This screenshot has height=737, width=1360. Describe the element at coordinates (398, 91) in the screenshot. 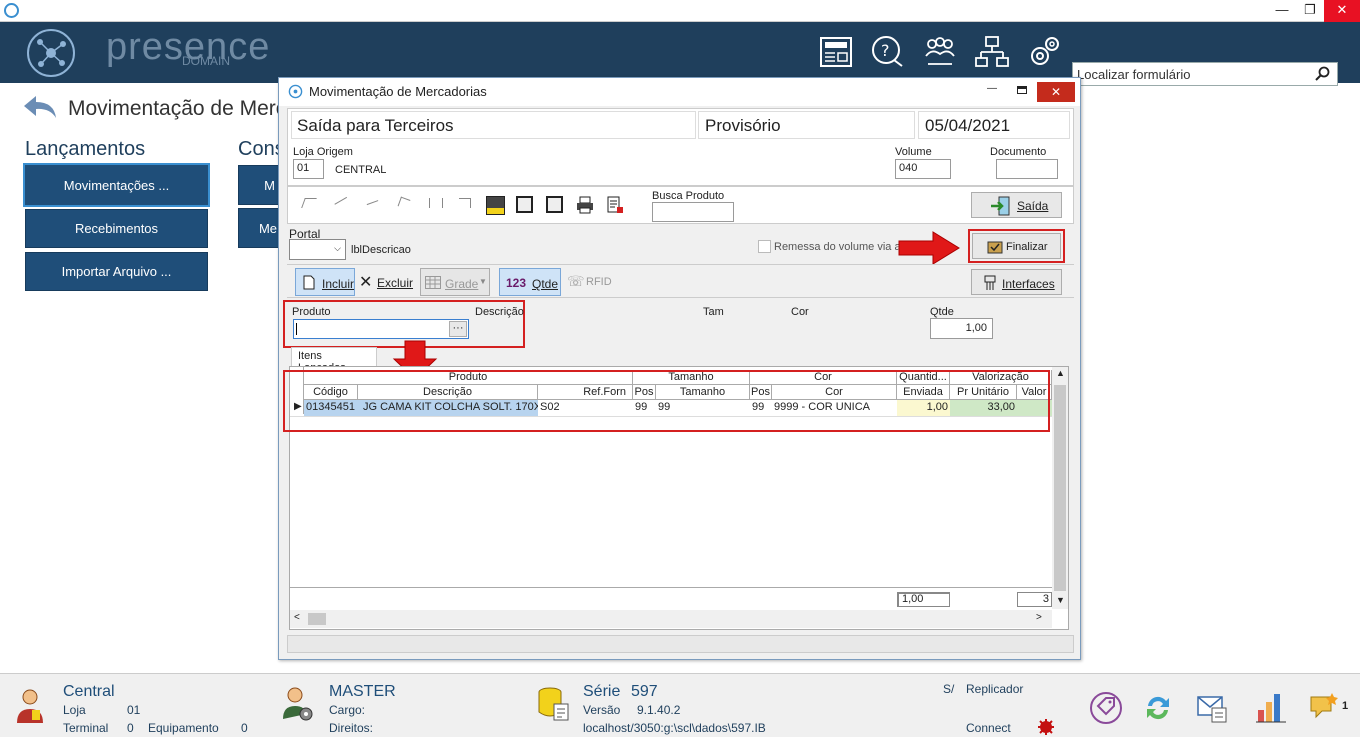

I see `dialog-title: Movimentação de Mercadorias` at that location.